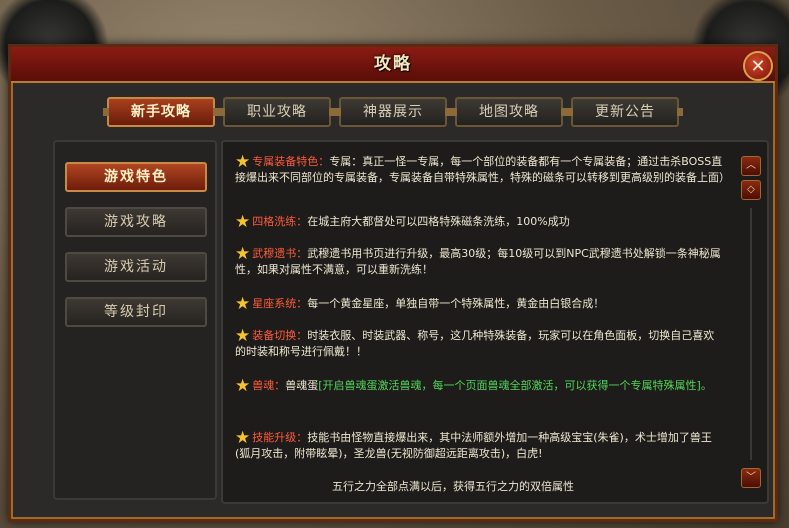 The width and height of the screenshot is (789, 528). What do you see at coordinates (161, 112) in the screenshot?
I see `tab-newbie-guide: 新手攻略` at bounding box center [161, 112].